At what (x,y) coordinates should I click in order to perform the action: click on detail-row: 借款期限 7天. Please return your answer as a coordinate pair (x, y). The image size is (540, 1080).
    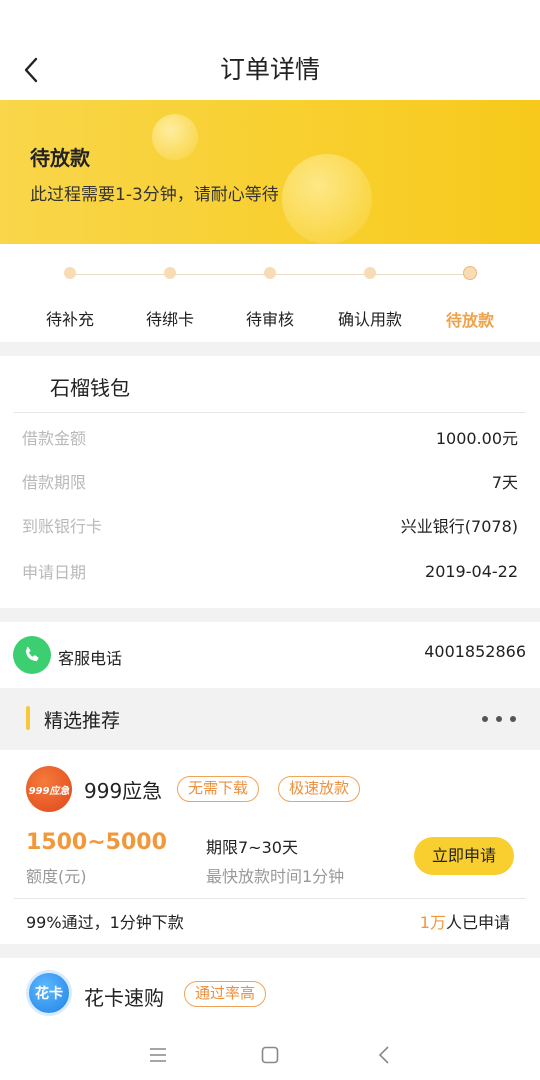
    Looking at the image, I should click on (270, 481).